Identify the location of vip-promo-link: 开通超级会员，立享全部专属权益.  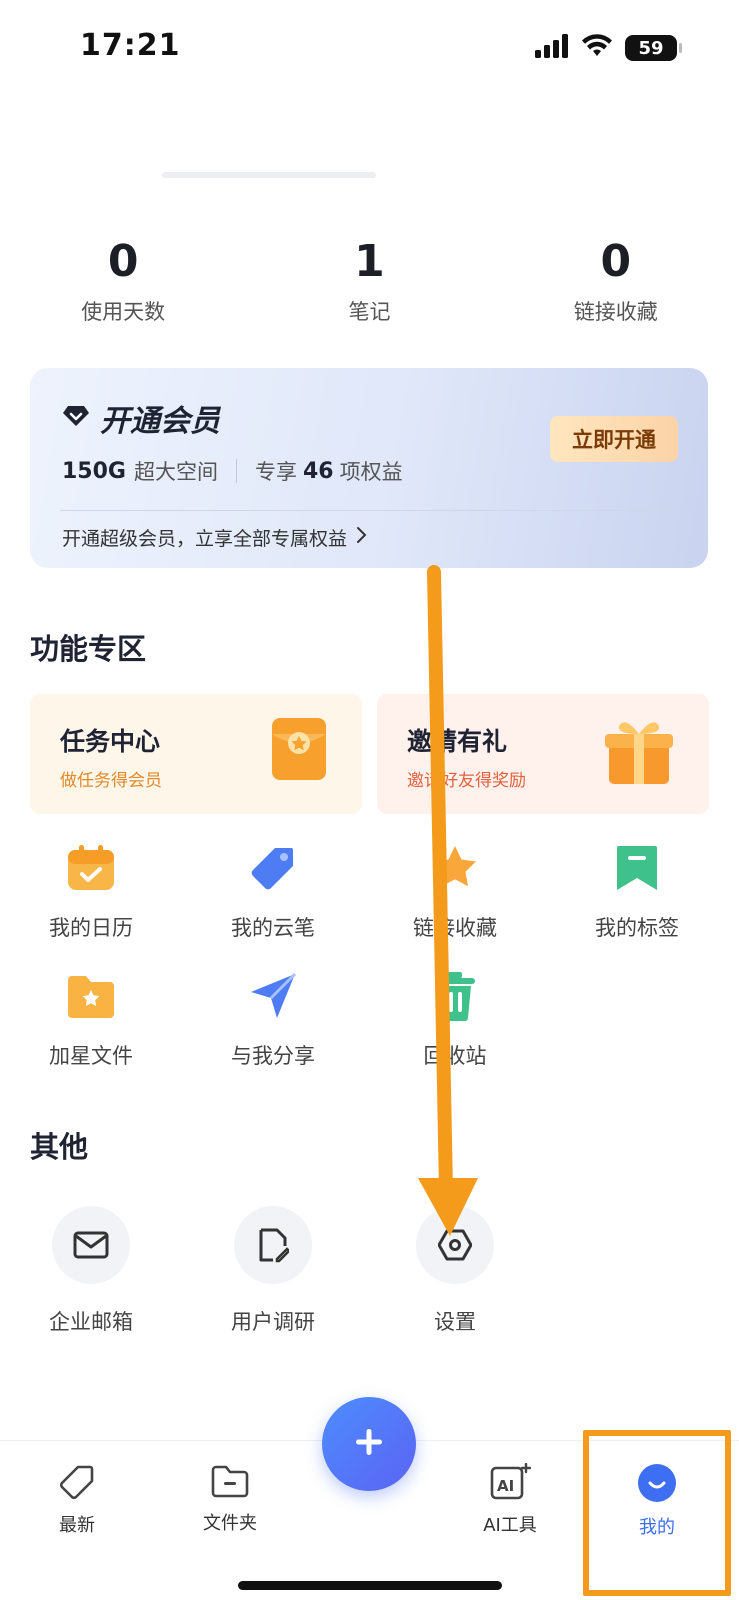
(214, 537).